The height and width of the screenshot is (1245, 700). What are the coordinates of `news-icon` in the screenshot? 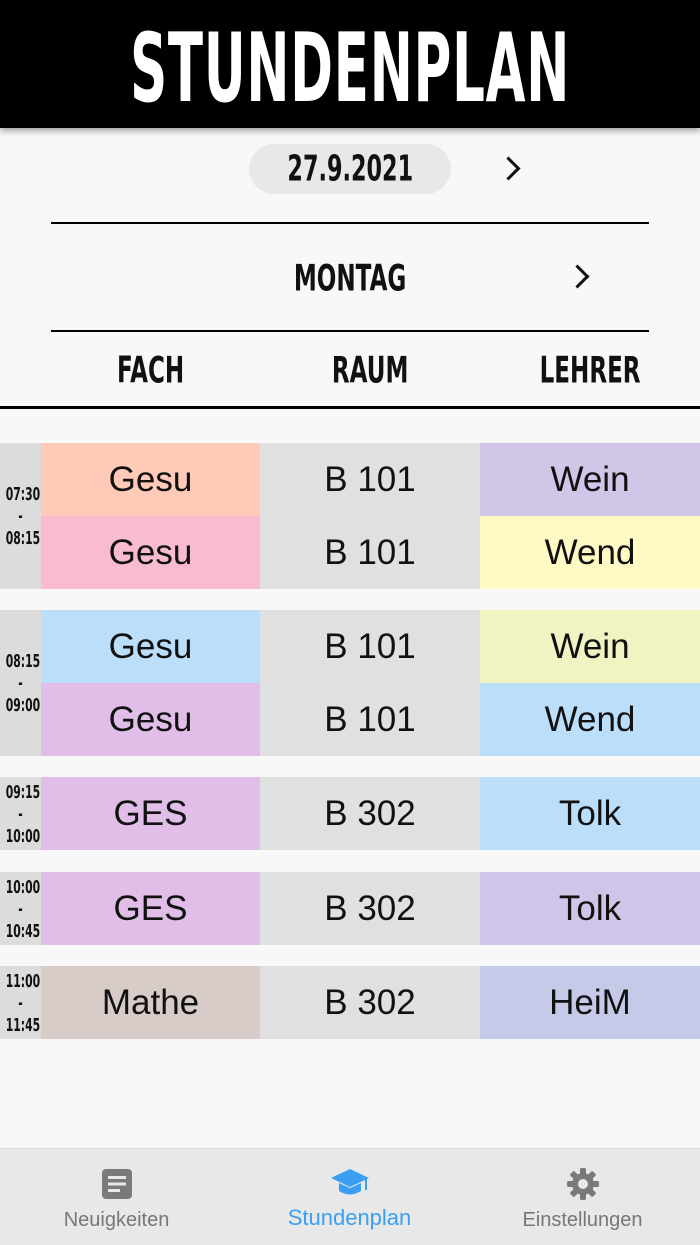 It's located at (117, 1184).